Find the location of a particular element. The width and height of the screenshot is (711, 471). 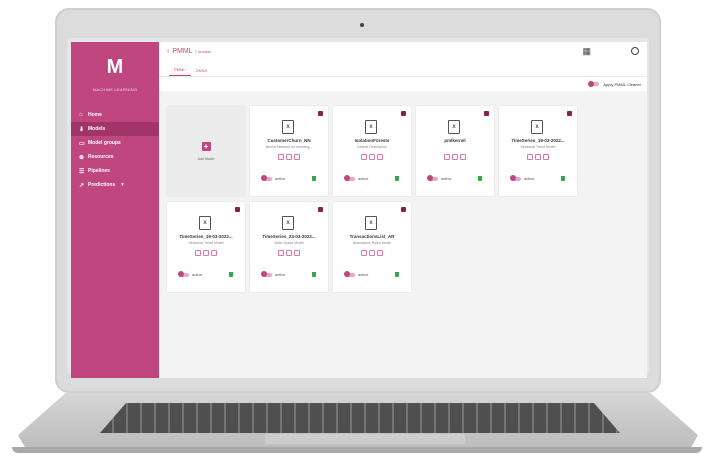

home-icon: ⌂ is located at coordinates (81, 115).